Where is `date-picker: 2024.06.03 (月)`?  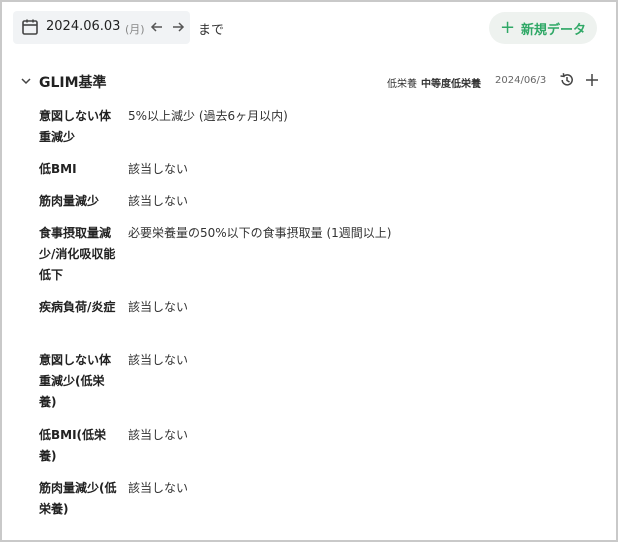 date-picker: 2024.06.03 (月) is located at coordinates (101, 27).